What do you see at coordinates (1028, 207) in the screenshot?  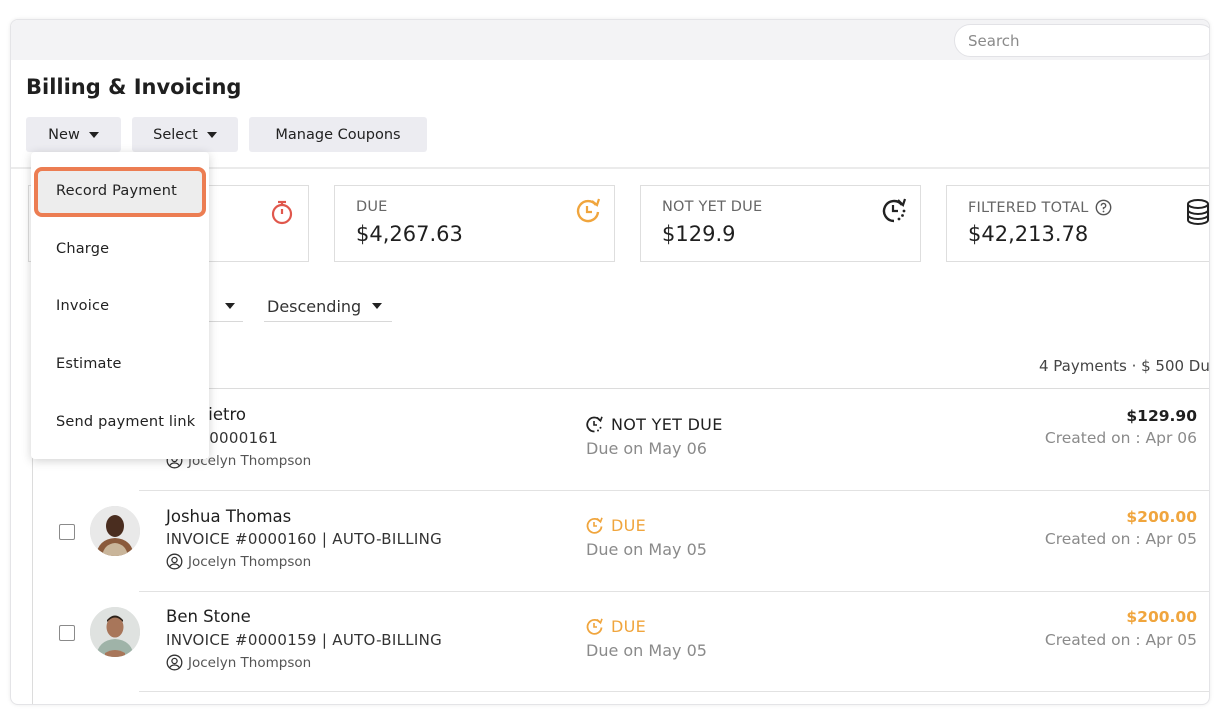 I see `filtered-total-label: FILTERED TOTAL` at bounding box center [1028, 207].